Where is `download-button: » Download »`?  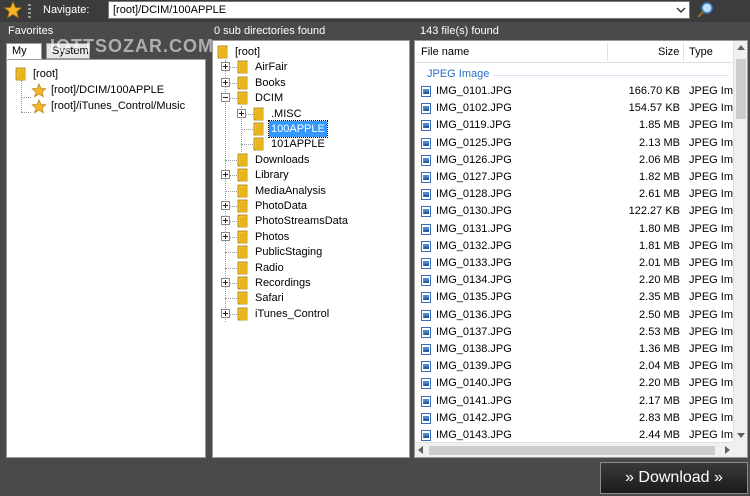
download-button: » Download » is located at coordinates (674, 478).